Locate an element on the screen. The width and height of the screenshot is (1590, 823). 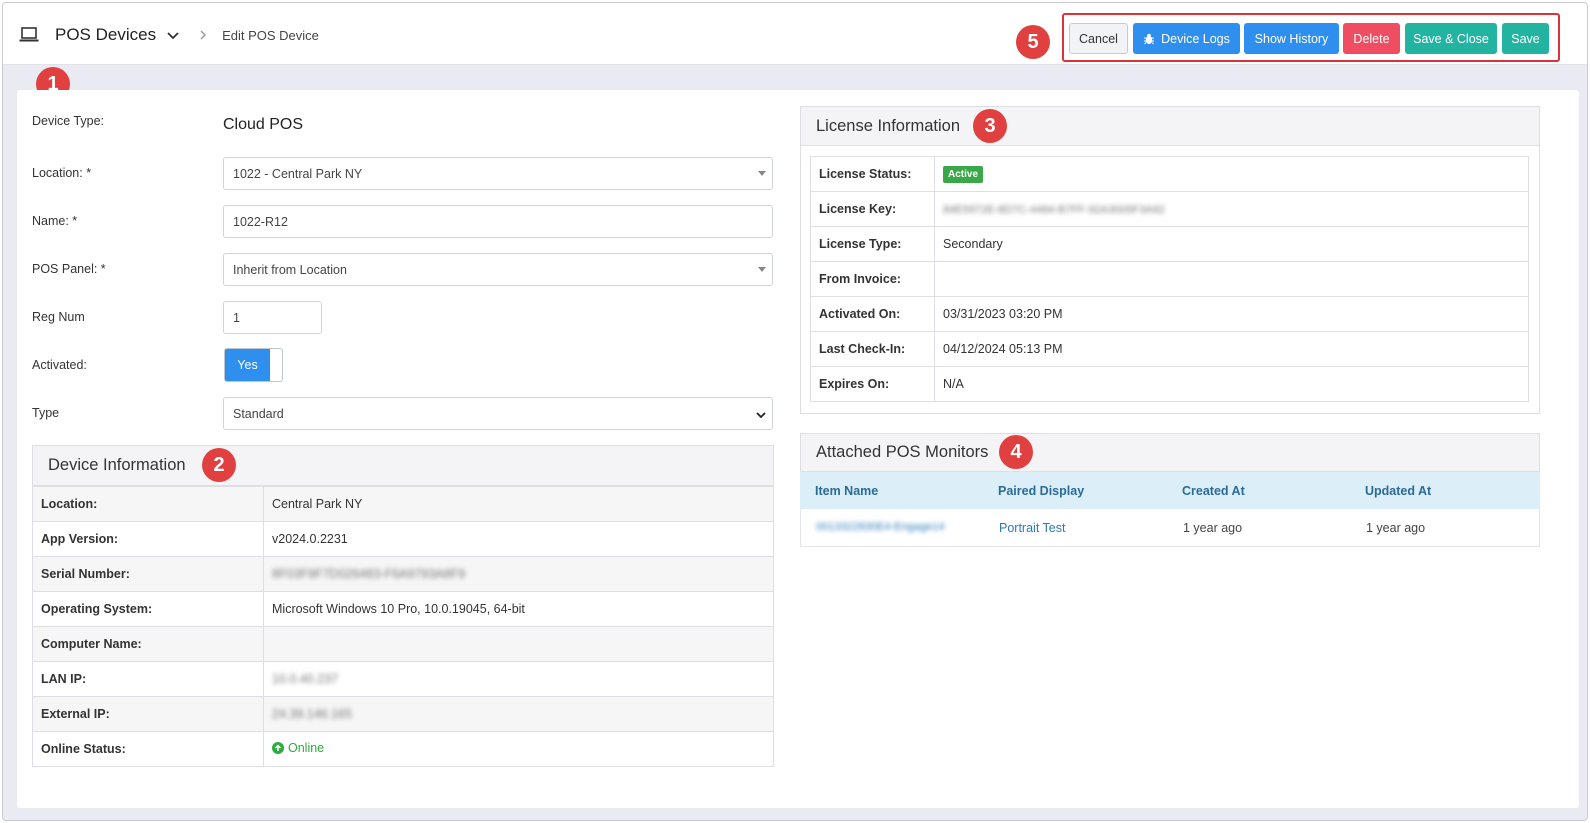
table-row: Last Check-In: 04/12/2024 05:13 PM is located at coordinates (1169, 349).